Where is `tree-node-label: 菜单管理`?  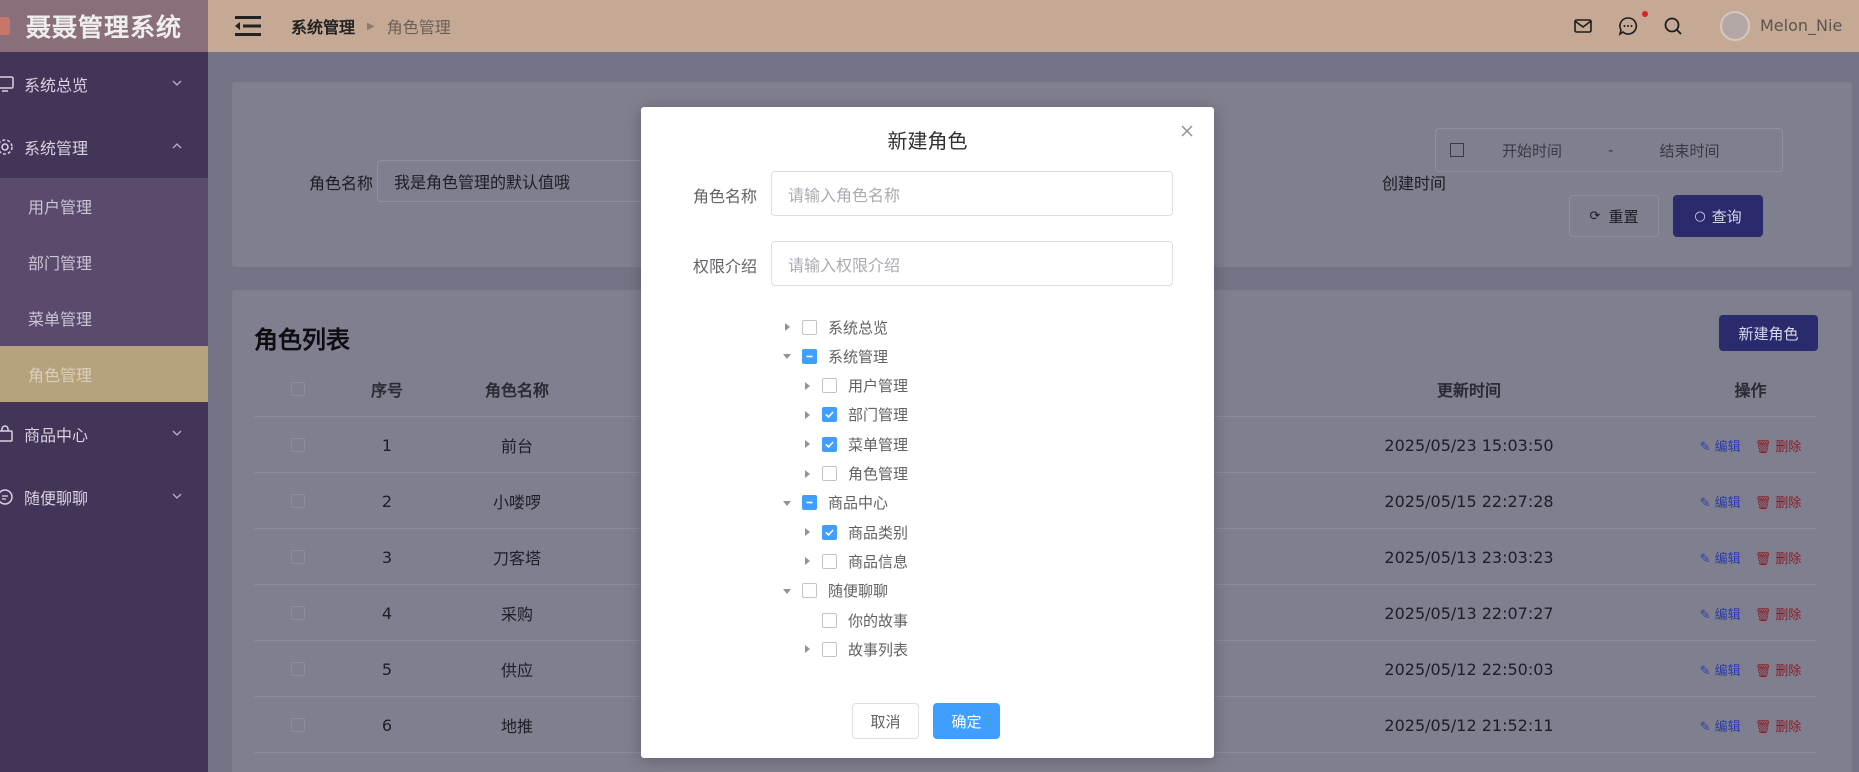 tree-node-label: 菜单管理 is located at coordinates (878, 444).